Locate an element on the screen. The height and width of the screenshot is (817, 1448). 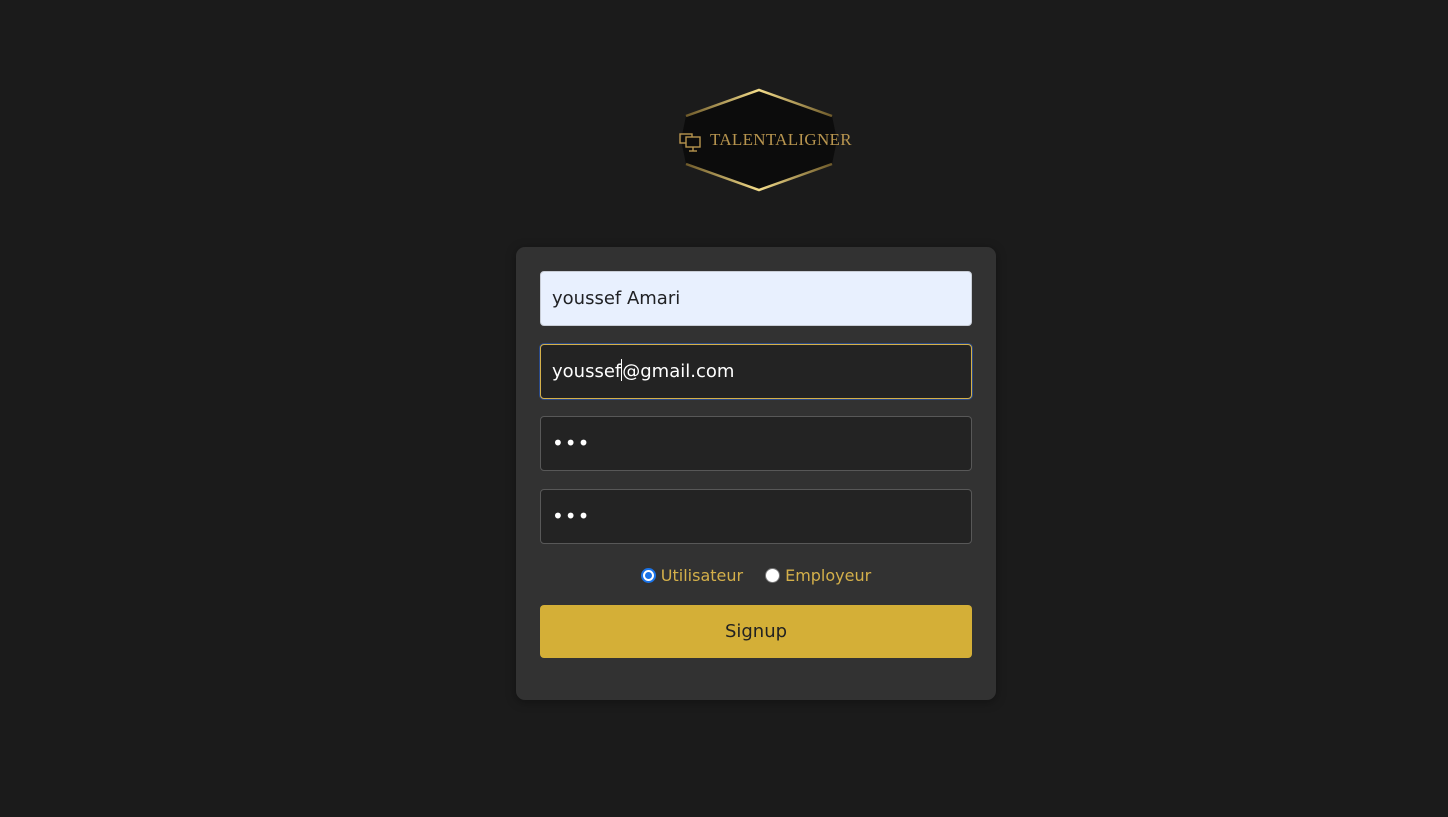
brand-logo: TALENTALIGNER is located at coordinates (763, 140).